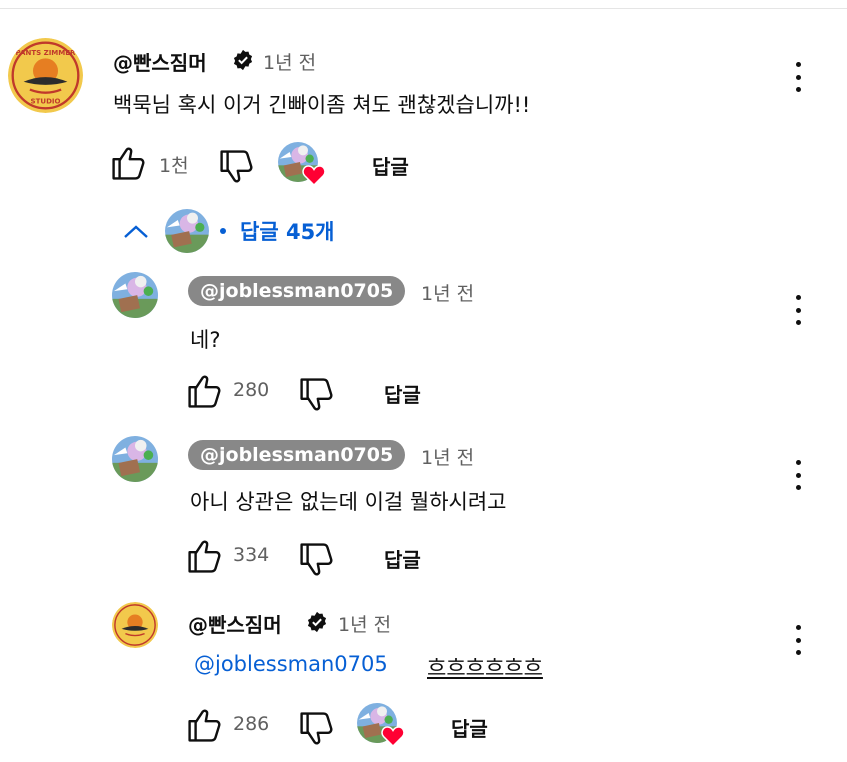 This screenshot has height=762, width=847. What do you see at coordinates (46, 52) in the screenshot?
I see `logo-text-top: PANTS ZIMMER` at bounding box center [46, 52].